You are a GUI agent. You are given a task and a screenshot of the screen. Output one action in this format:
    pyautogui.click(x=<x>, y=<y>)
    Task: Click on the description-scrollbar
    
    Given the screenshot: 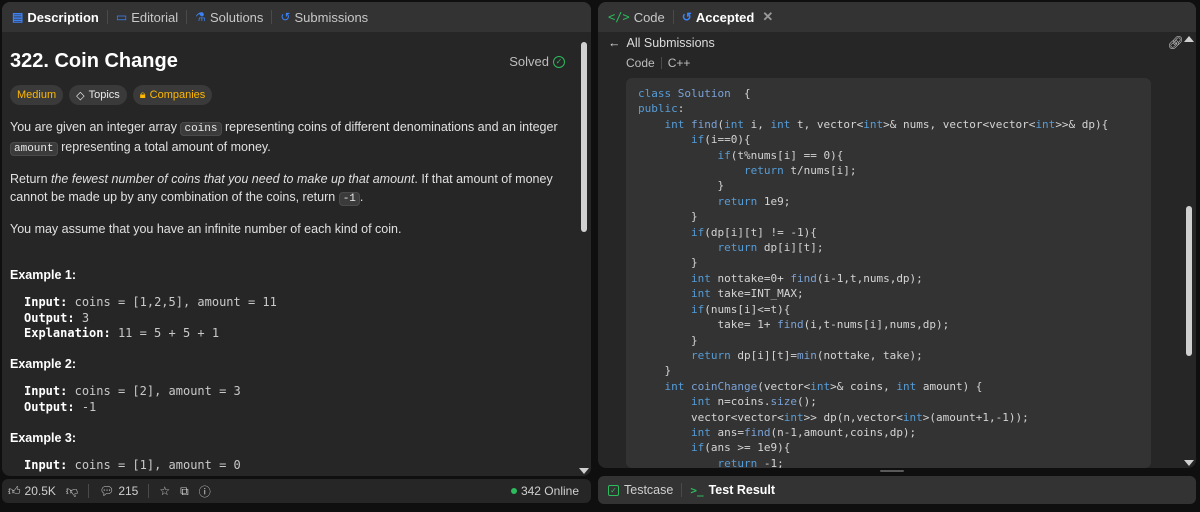 What is the action you would take?
    pyautogui.click(x=584, y=254)
    